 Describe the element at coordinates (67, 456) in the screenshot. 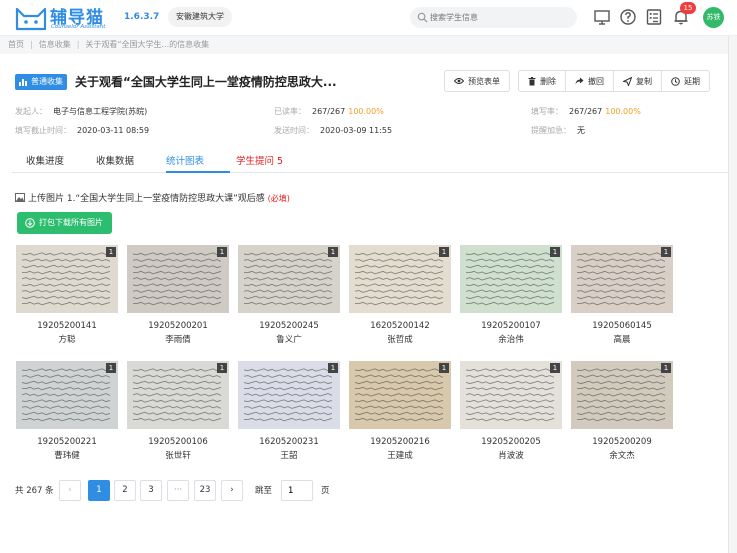

I see `student-name: 曹玮健` at that location.